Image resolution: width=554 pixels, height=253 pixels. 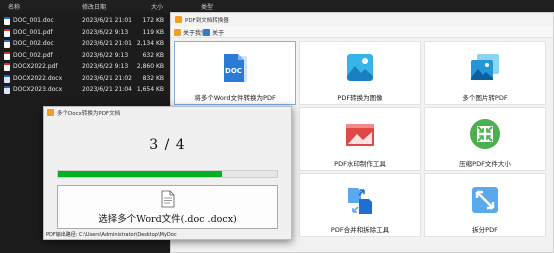 I want to click on window-title: PDF到文档转换器, so click(x=207, y=21).